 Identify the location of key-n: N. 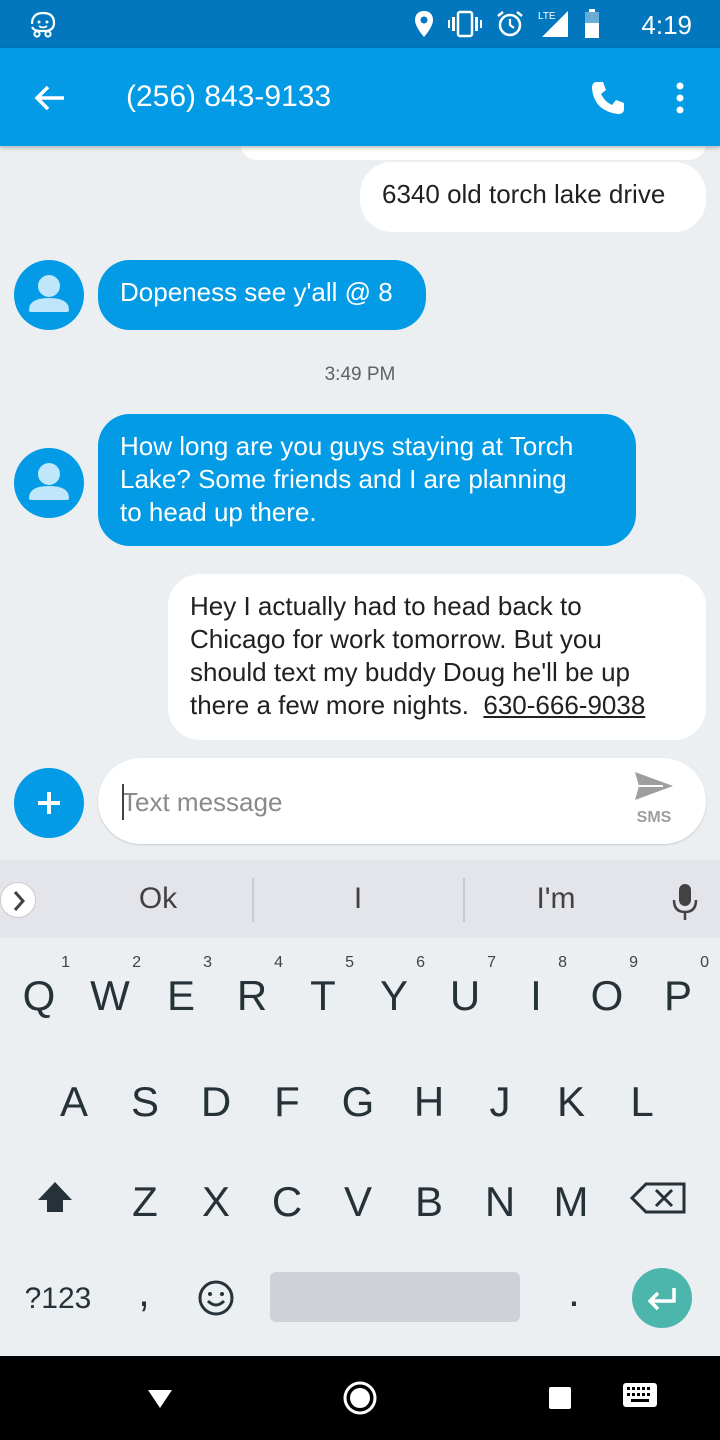
(500, 1208).